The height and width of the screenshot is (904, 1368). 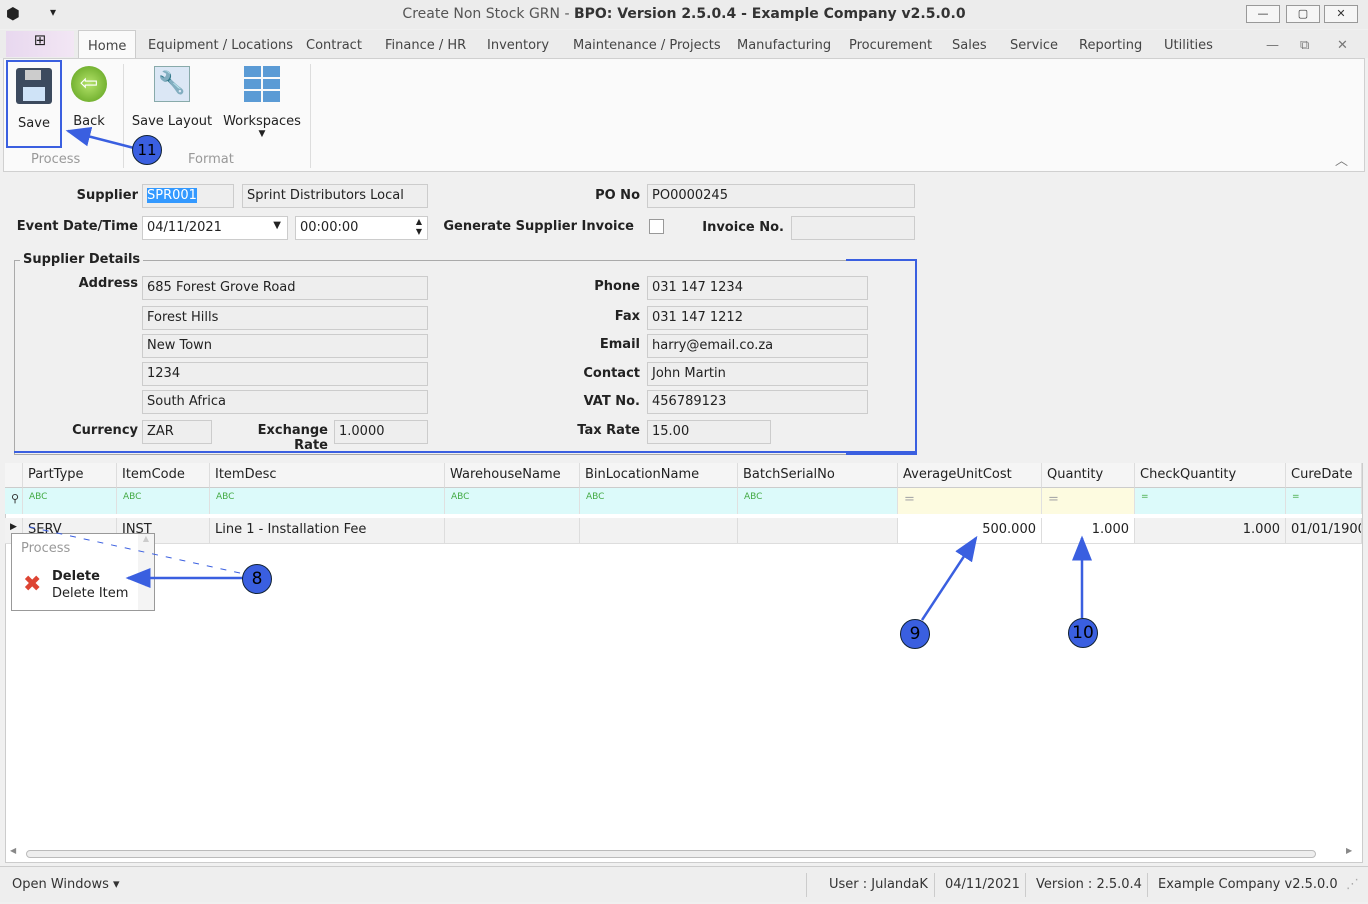 I want to click on status-date: 04/11/2021, so click(x=982, y=884).